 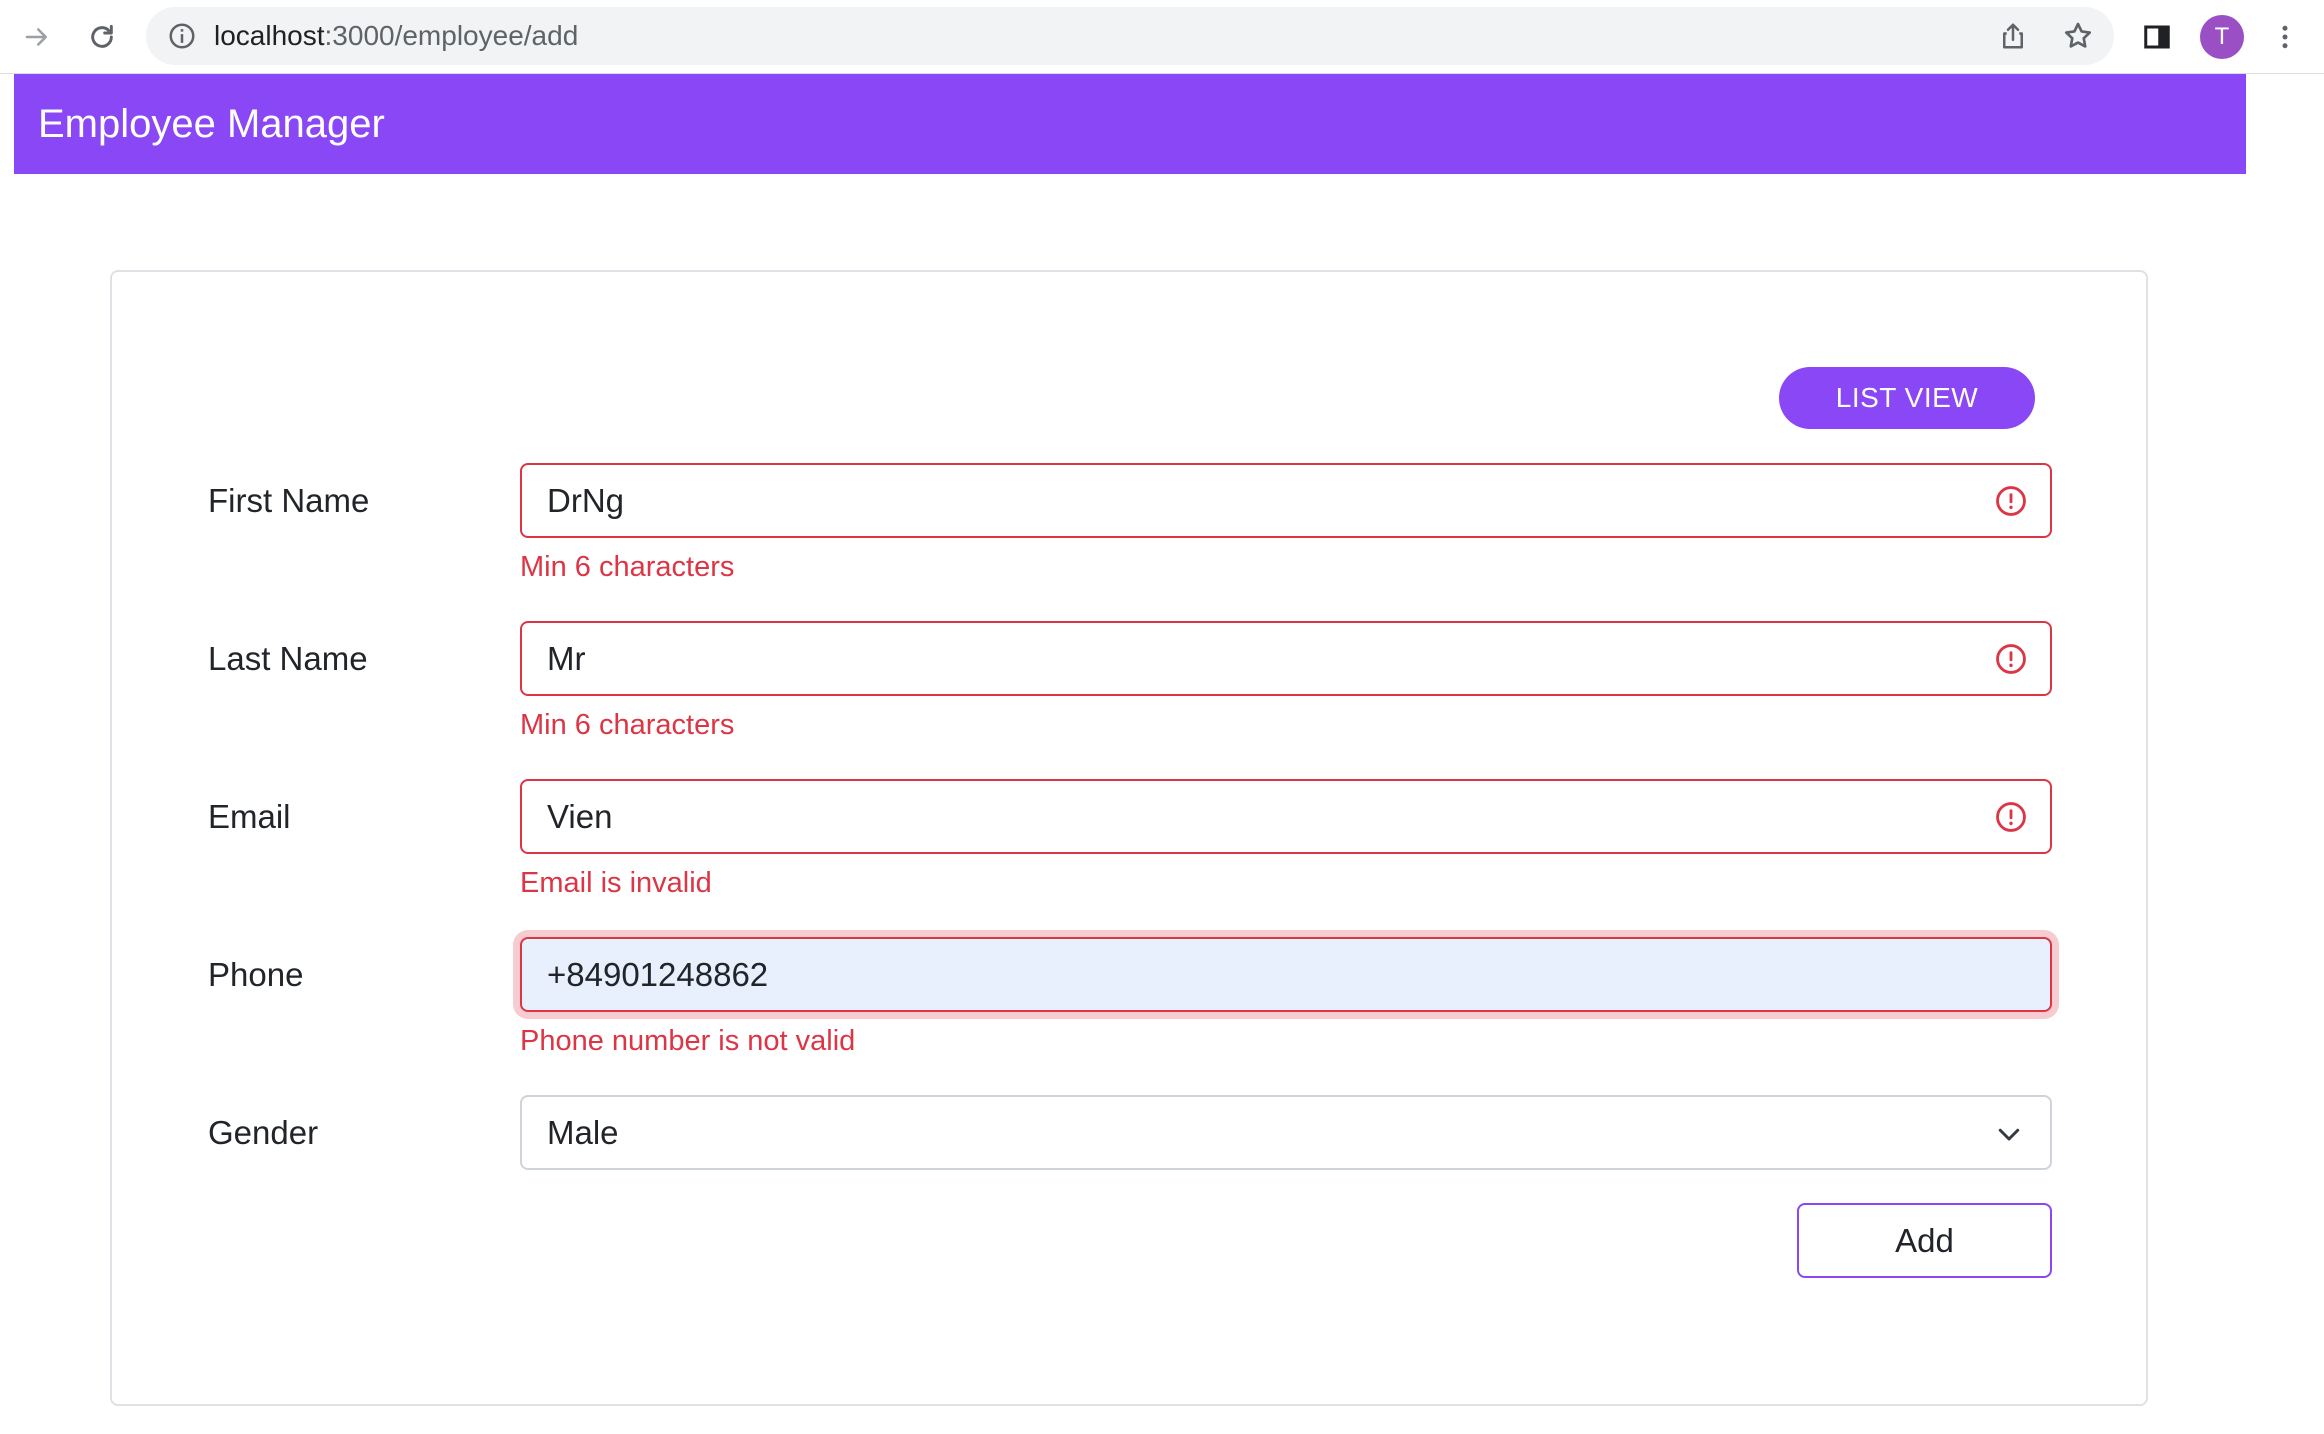 I want to click on first-name-field: DrNg, so click(x=1286, y=500).